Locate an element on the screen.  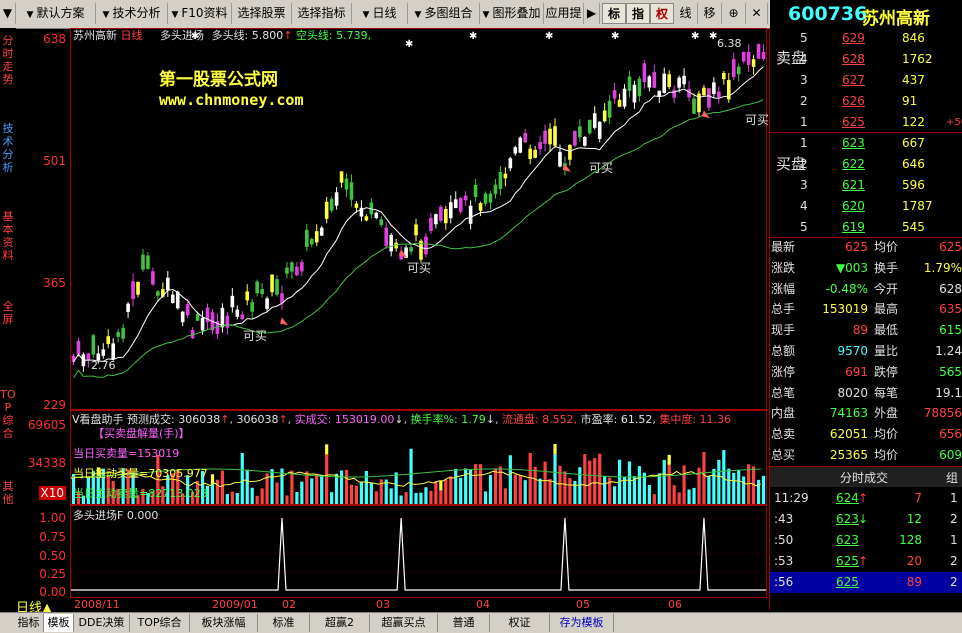
price: 625 is located at coordinates (853, 122).